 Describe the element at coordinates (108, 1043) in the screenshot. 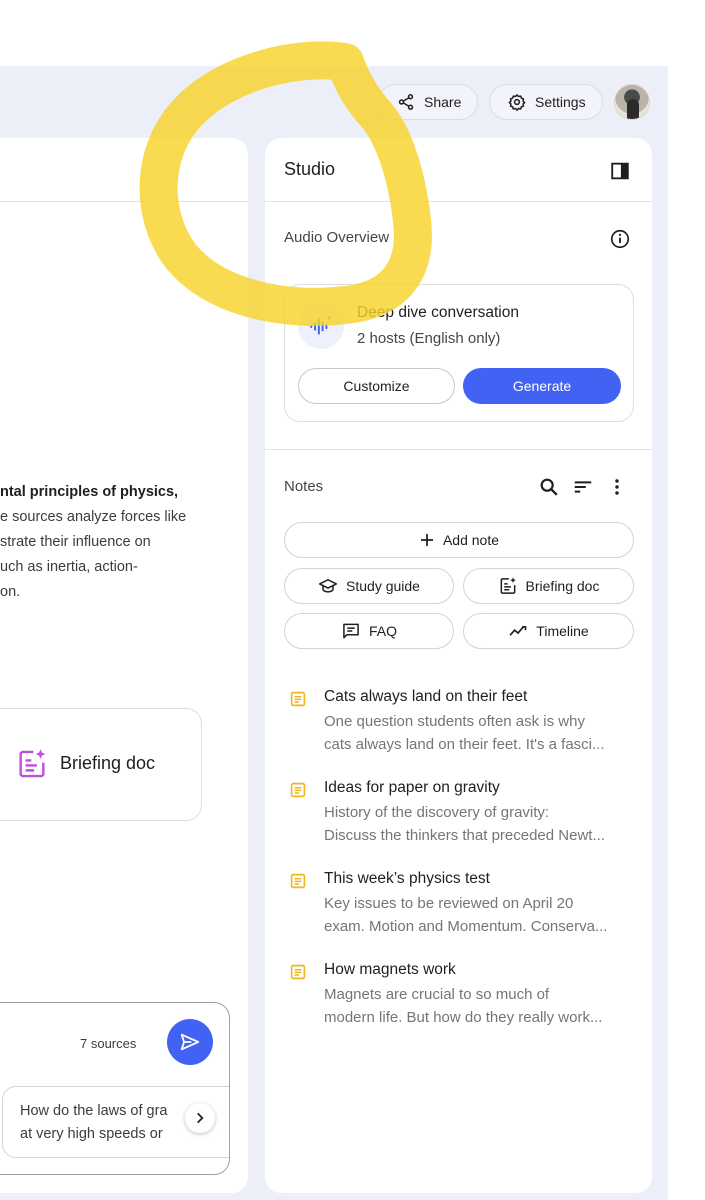

I see `sources-count: 7 sources` at that location.